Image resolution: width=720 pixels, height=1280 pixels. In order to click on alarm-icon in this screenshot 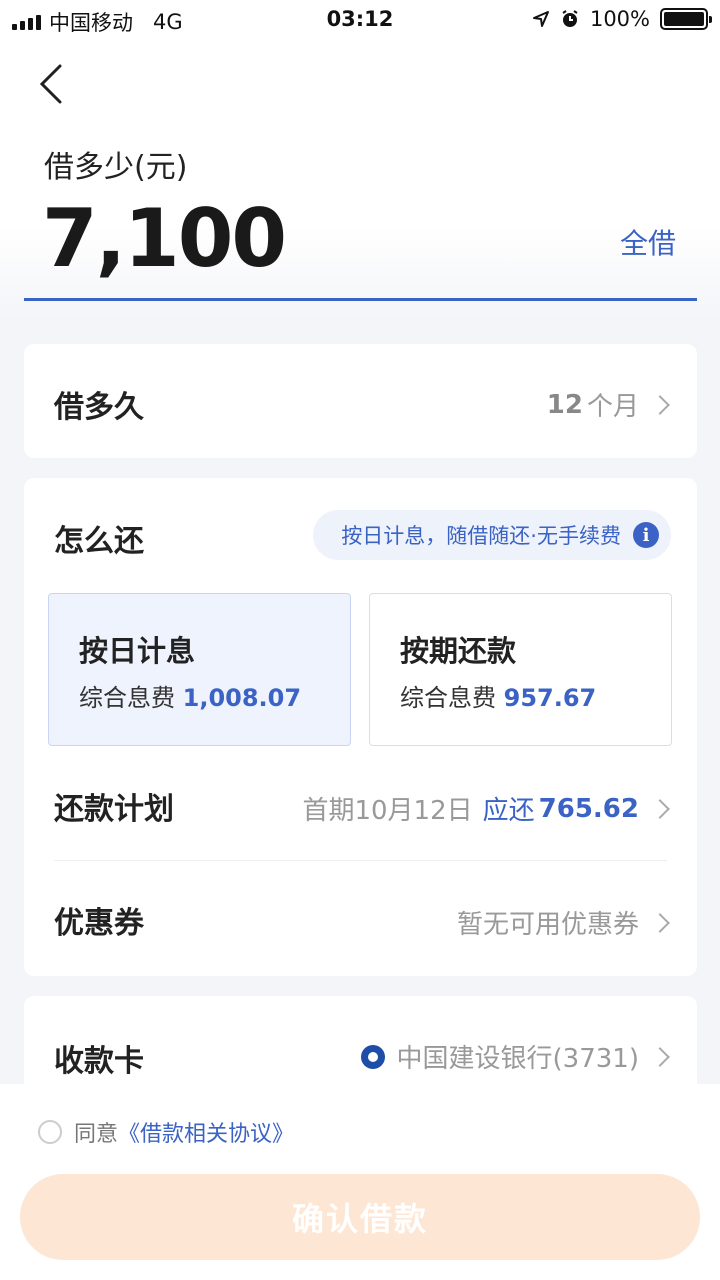, I will do `click(570, 18)`.